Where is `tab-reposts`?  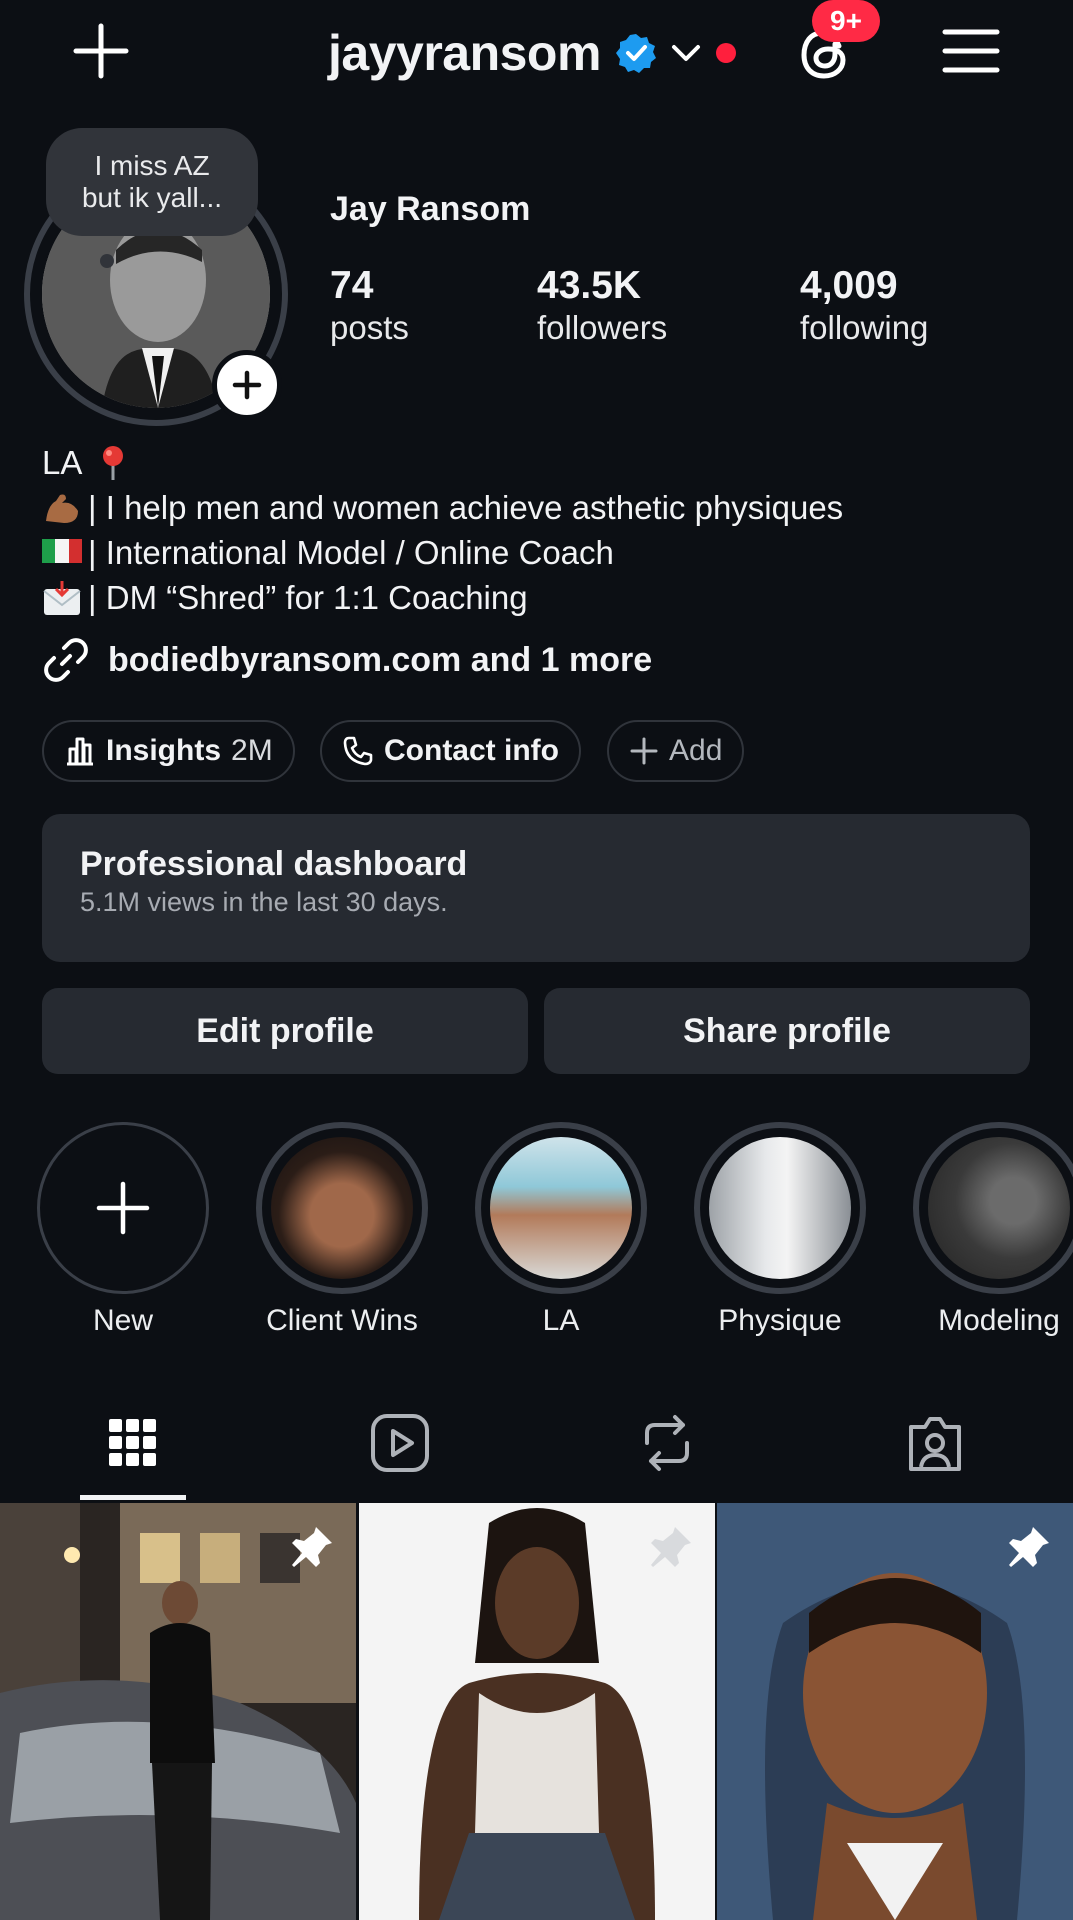 tab-reposts is located at coordinates (667, 1443).